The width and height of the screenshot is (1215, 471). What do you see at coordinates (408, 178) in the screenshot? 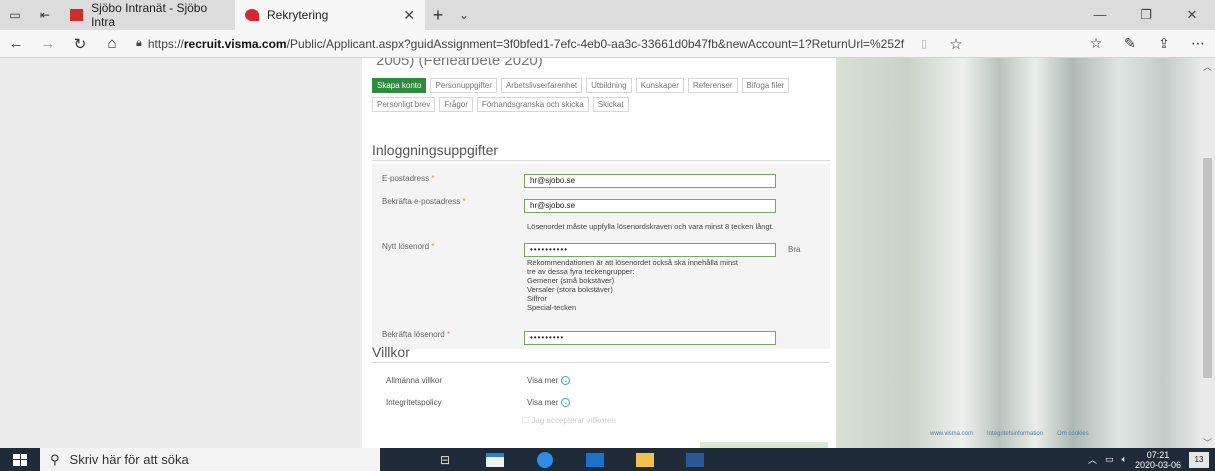
I see `email-label: E-postadress *` at bounding box center [408, 178].